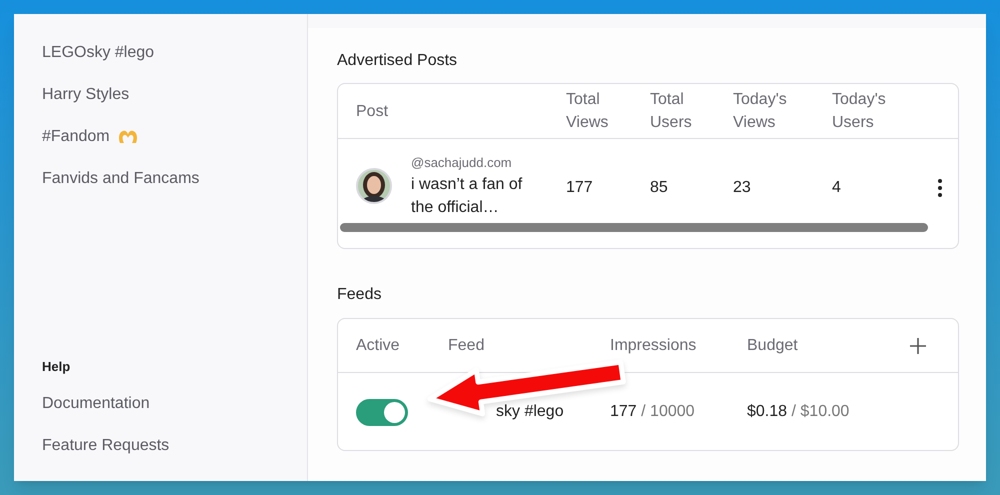 The image size is (1000, 495). What do you see at coordinates (467, 346) in the screenshot?
I see `column-header: Feed` at bounding box center [467, 346].